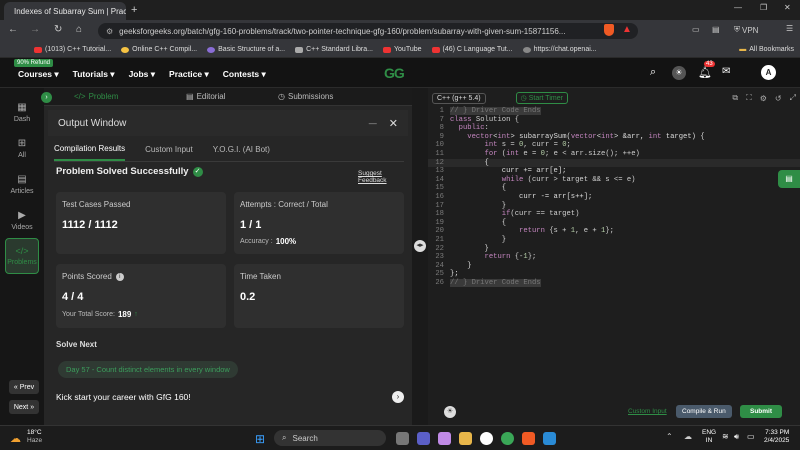 The height and width of the screenshot is (450, 800). Describe the element at coordinates (459, 98) in the screenshot. I see `language-select: C++ (g++ 5.4)` at that location.